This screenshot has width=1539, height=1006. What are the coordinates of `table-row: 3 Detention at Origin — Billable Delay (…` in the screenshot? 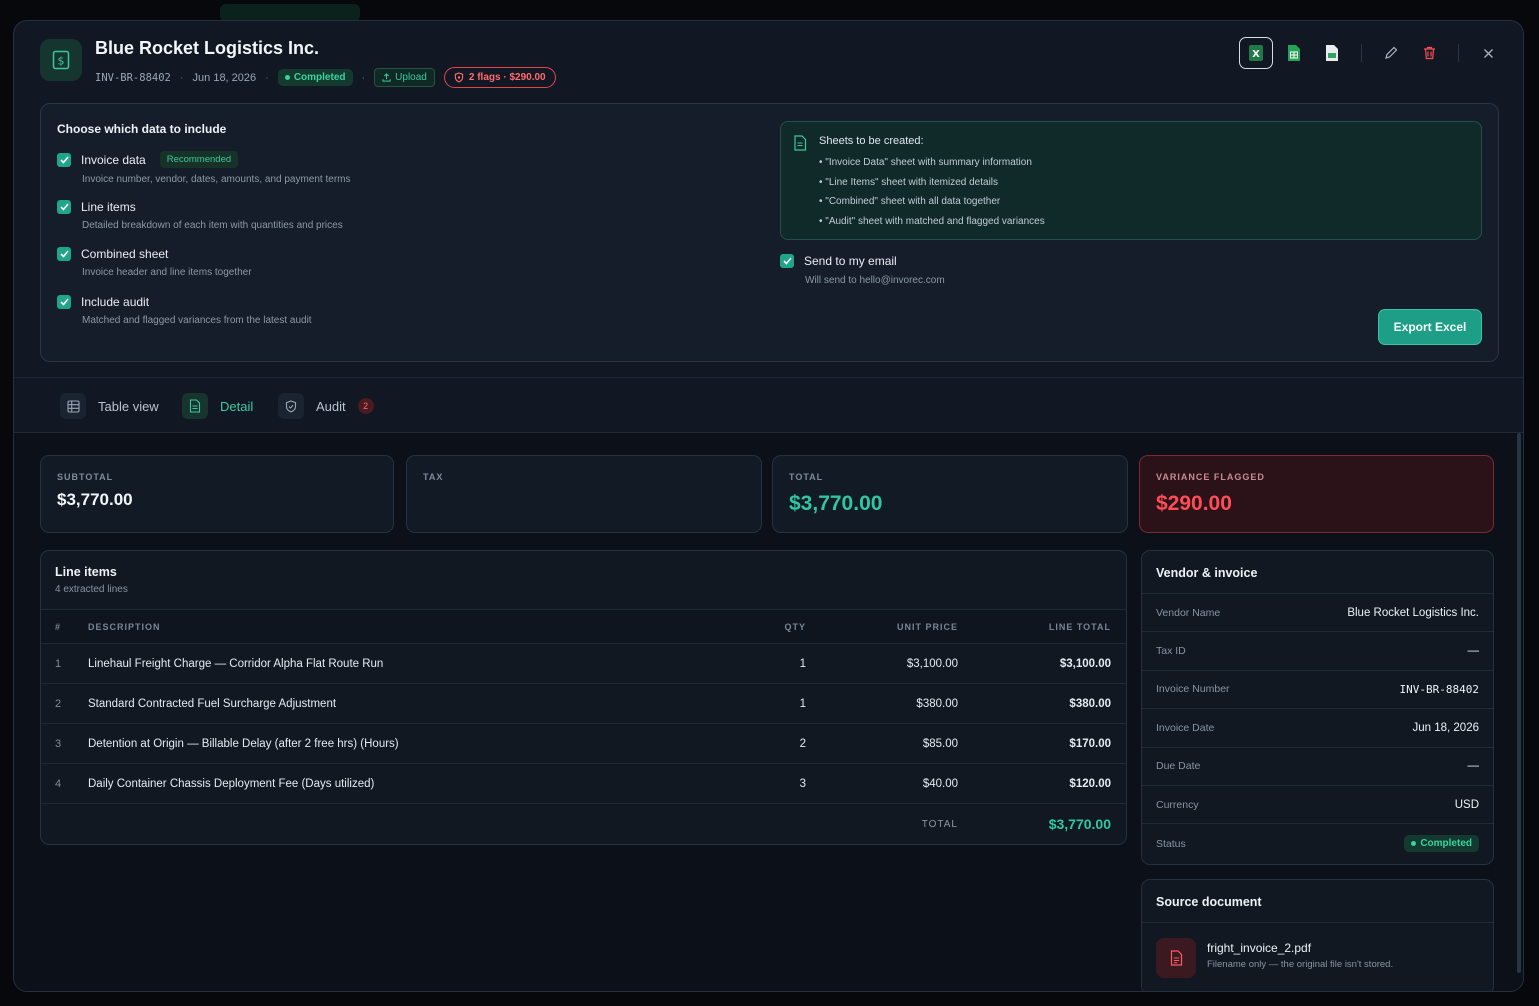 It's located at (583, 743).